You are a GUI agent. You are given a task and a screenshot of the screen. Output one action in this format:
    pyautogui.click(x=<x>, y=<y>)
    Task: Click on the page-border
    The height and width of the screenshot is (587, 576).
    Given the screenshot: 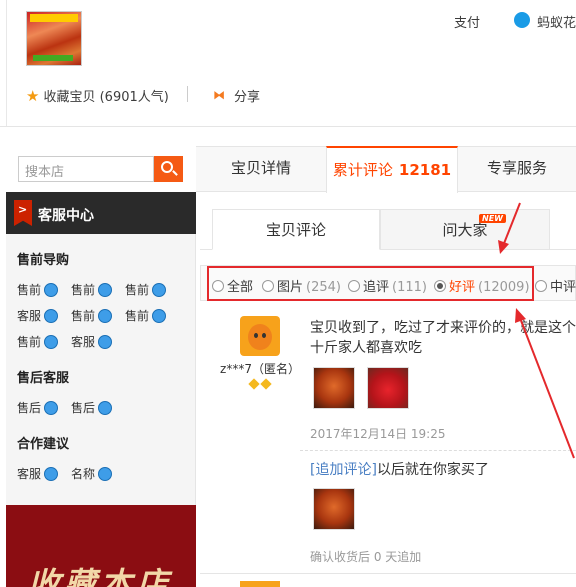 What is the action you would take?
    pyautogui.click(x=6, y=63)
    